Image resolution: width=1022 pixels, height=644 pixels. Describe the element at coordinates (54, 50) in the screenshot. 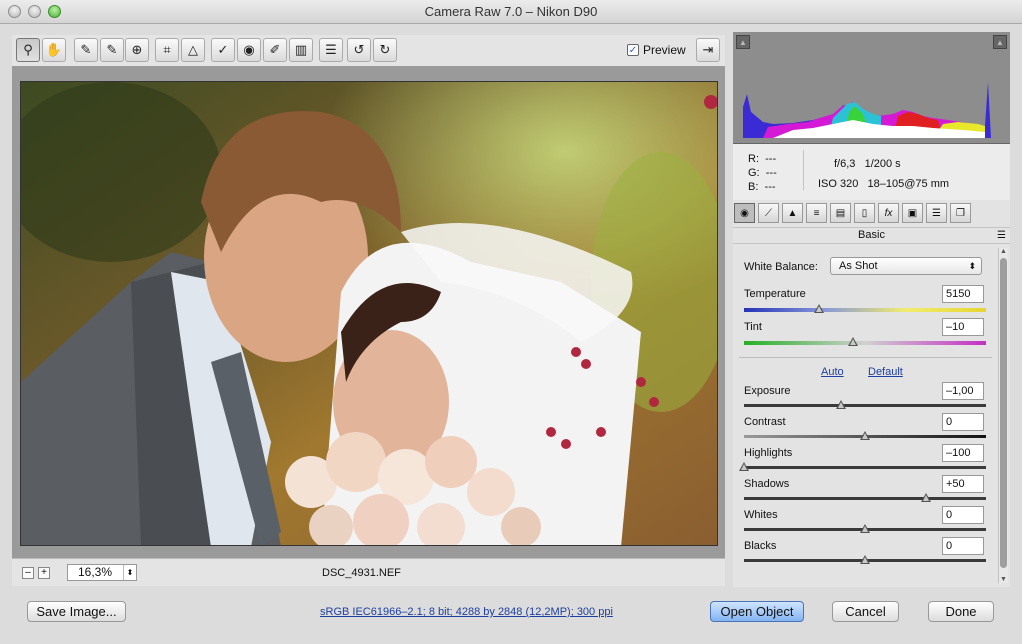

I see `hand-tool-button: ✋` at that location.